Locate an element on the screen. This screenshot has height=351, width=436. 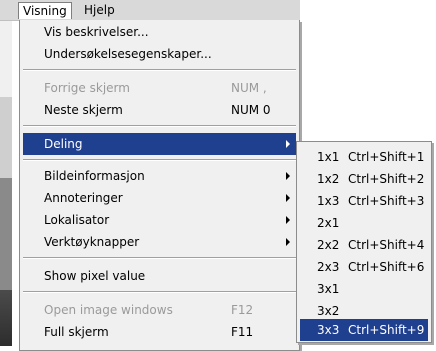
menu-item-shortcut: NUM 0 is located at coordinates (251, 110).